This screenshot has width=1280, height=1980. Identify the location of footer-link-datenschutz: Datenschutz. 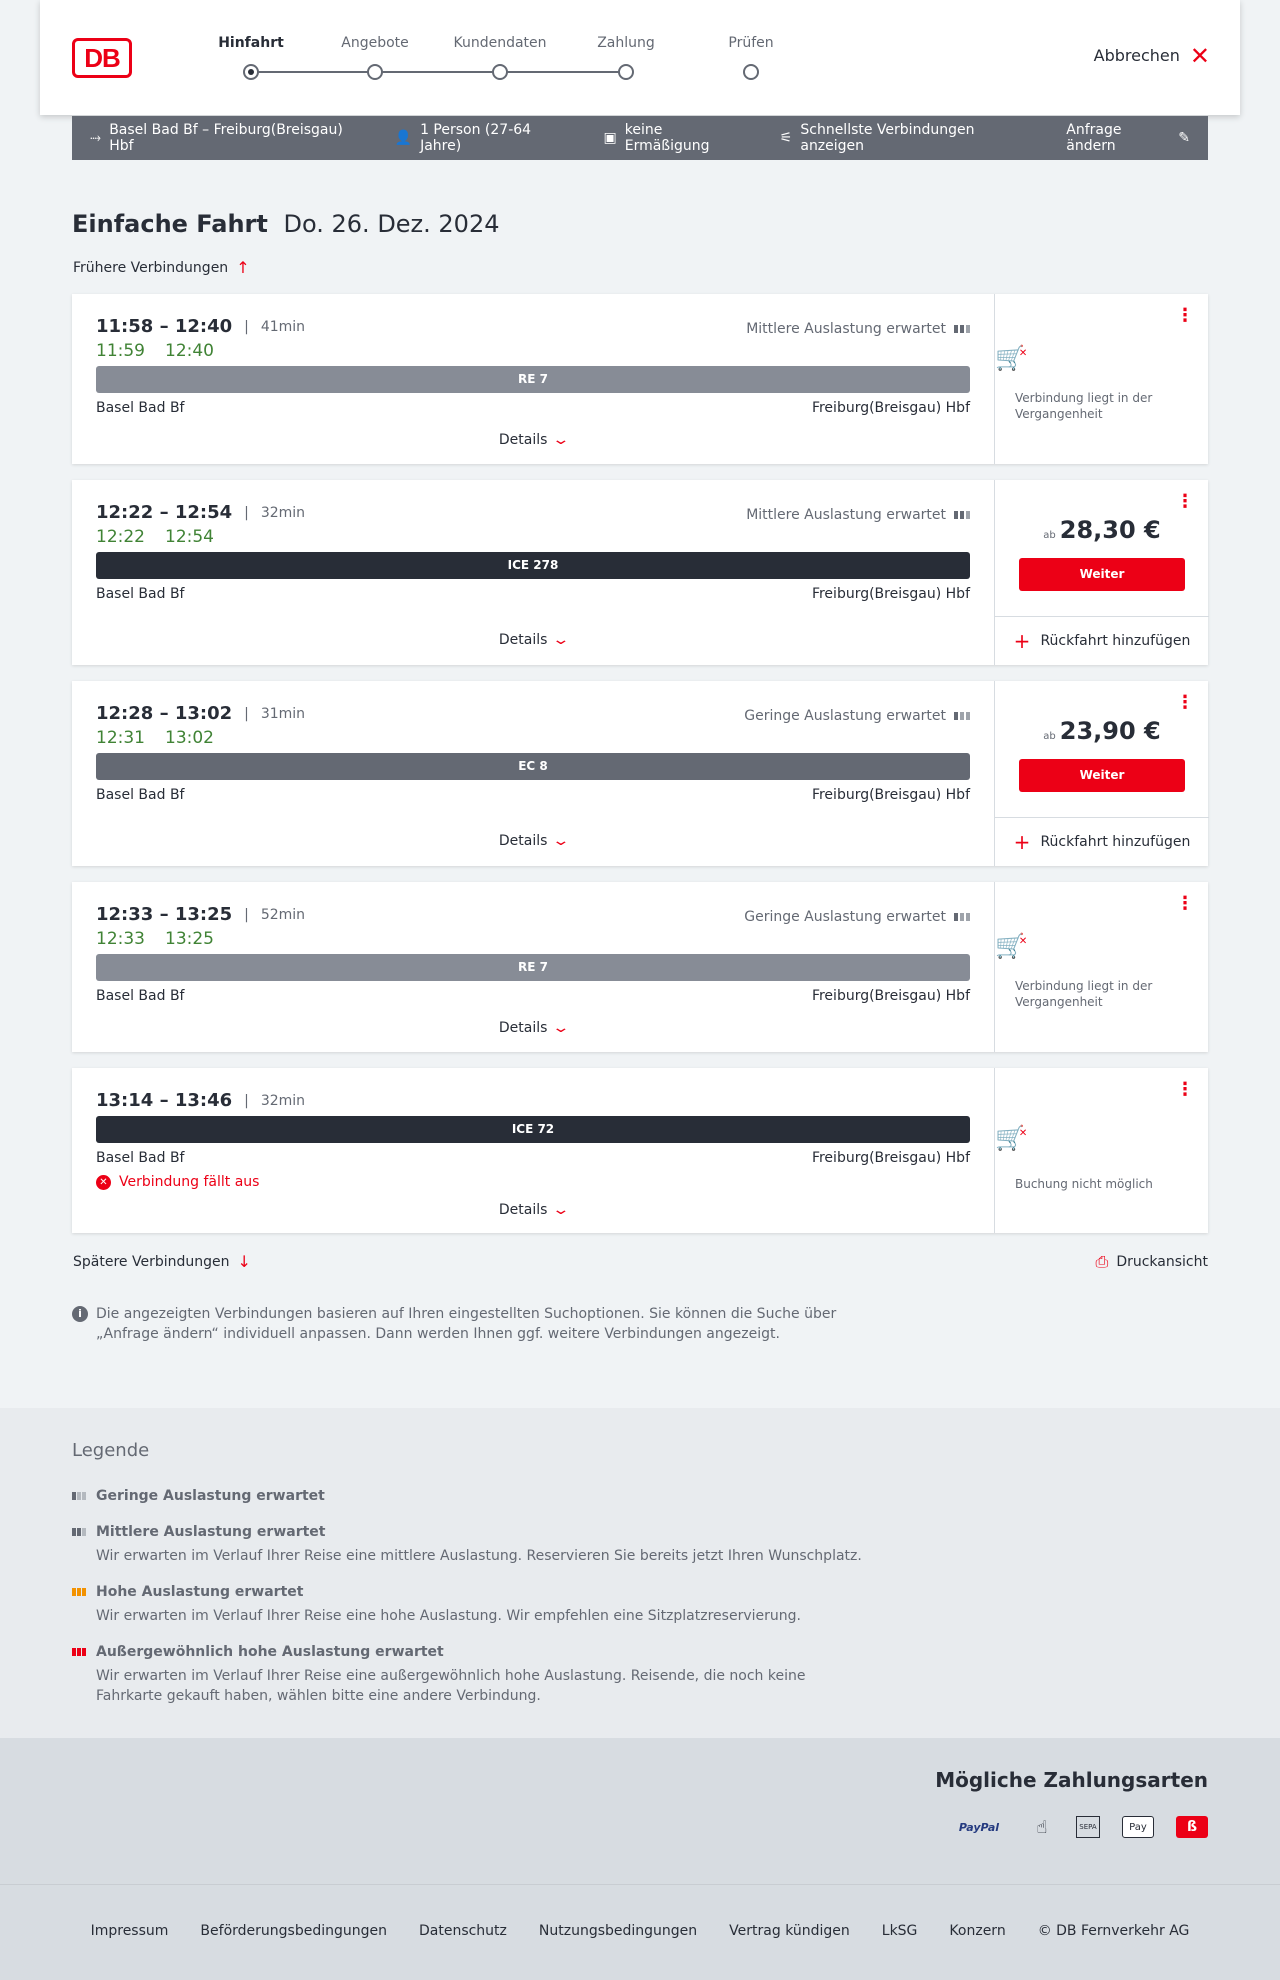
(463, 1931).